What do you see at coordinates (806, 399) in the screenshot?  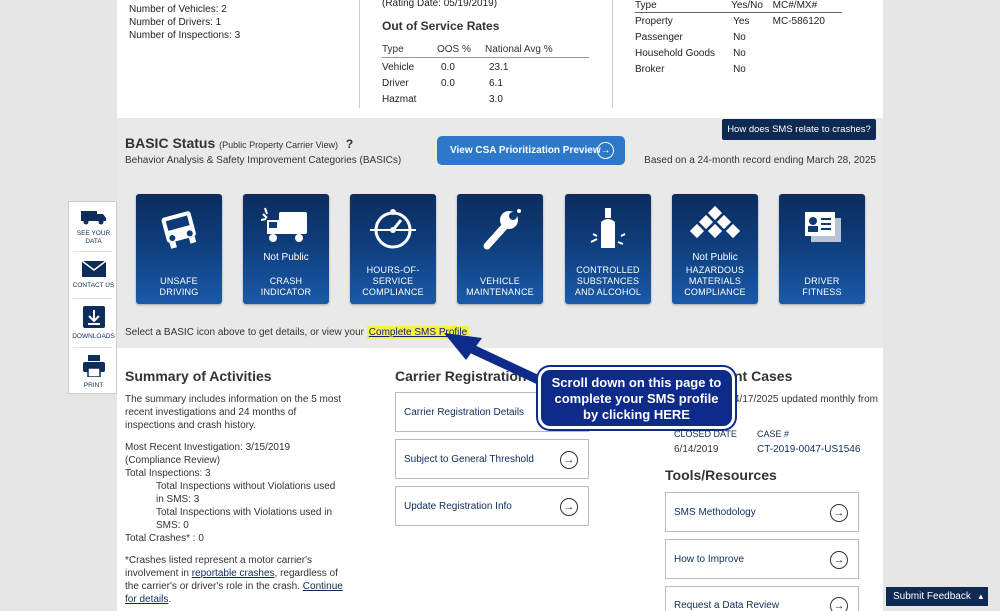 I see `cases-updated-text: 4/17/2025 updated monthly from` at bounding box center [806, 399].